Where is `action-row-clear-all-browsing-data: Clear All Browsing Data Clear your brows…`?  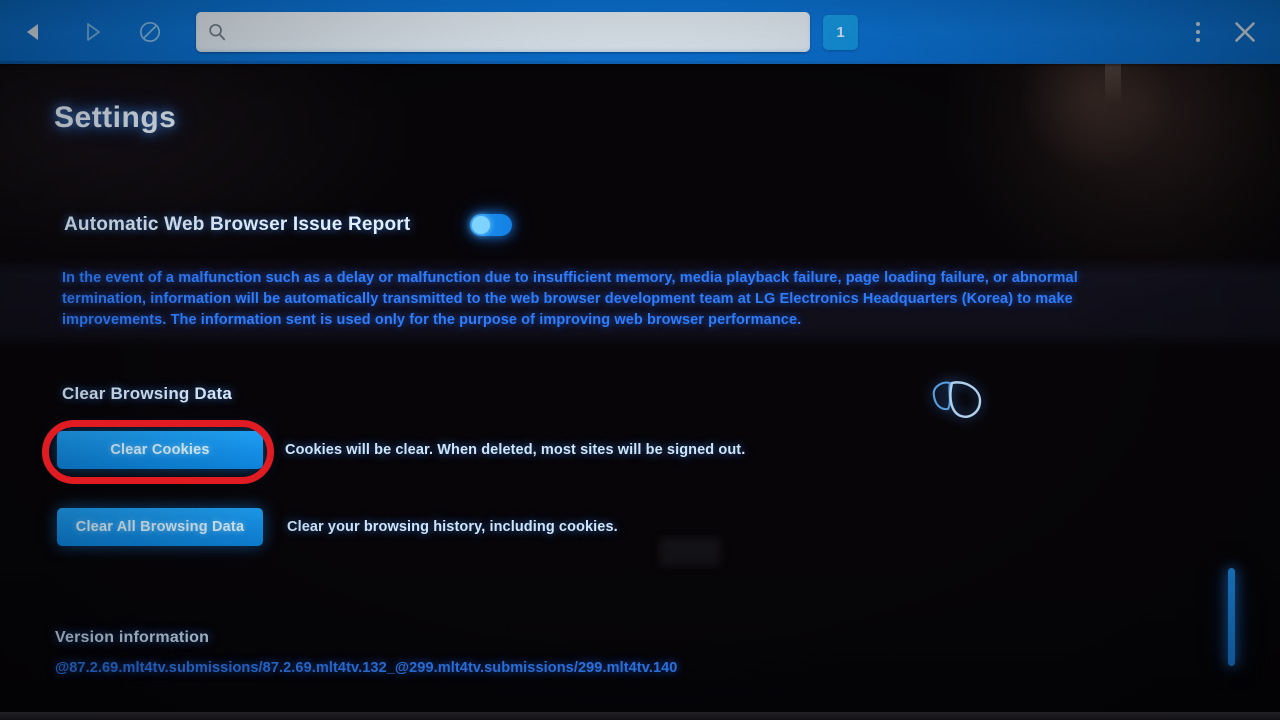
action-row-clear-all-browsing-data: Clear All Browsing Data Clear your brows… is located at coordinates (337, 527).